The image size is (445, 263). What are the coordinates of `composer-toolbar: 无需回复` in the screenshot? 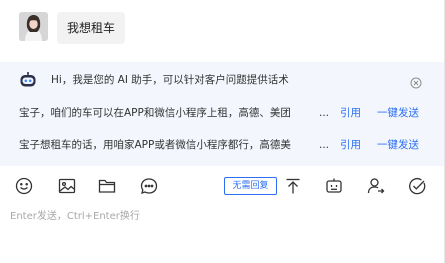 It's located at (222, 187).